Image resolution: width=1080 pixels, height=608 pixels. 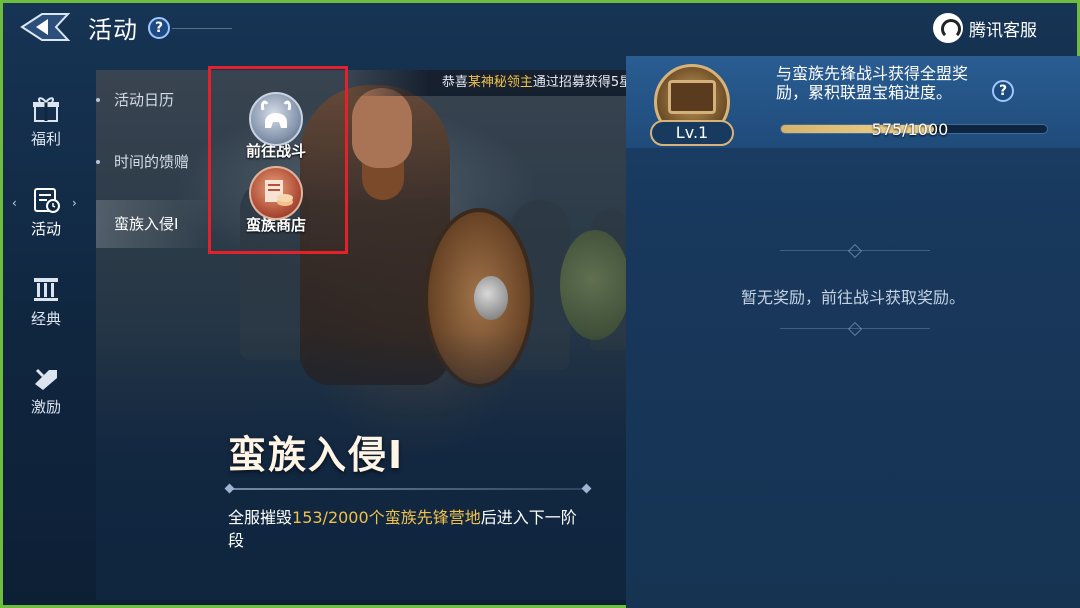 I want to click on submenu-item-barbarian-invasion: 蛮族入侵I, so click(x=152, y=224).